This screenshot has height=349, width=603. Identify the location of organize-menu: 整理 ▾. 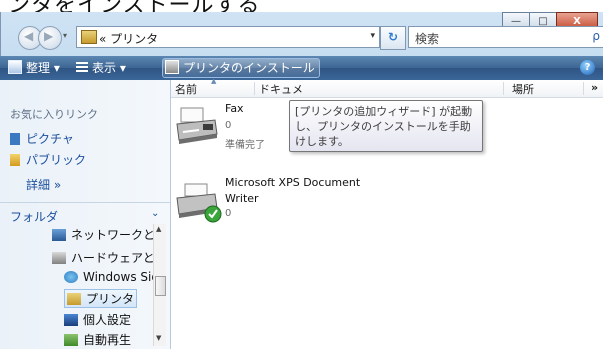
(34, 68).